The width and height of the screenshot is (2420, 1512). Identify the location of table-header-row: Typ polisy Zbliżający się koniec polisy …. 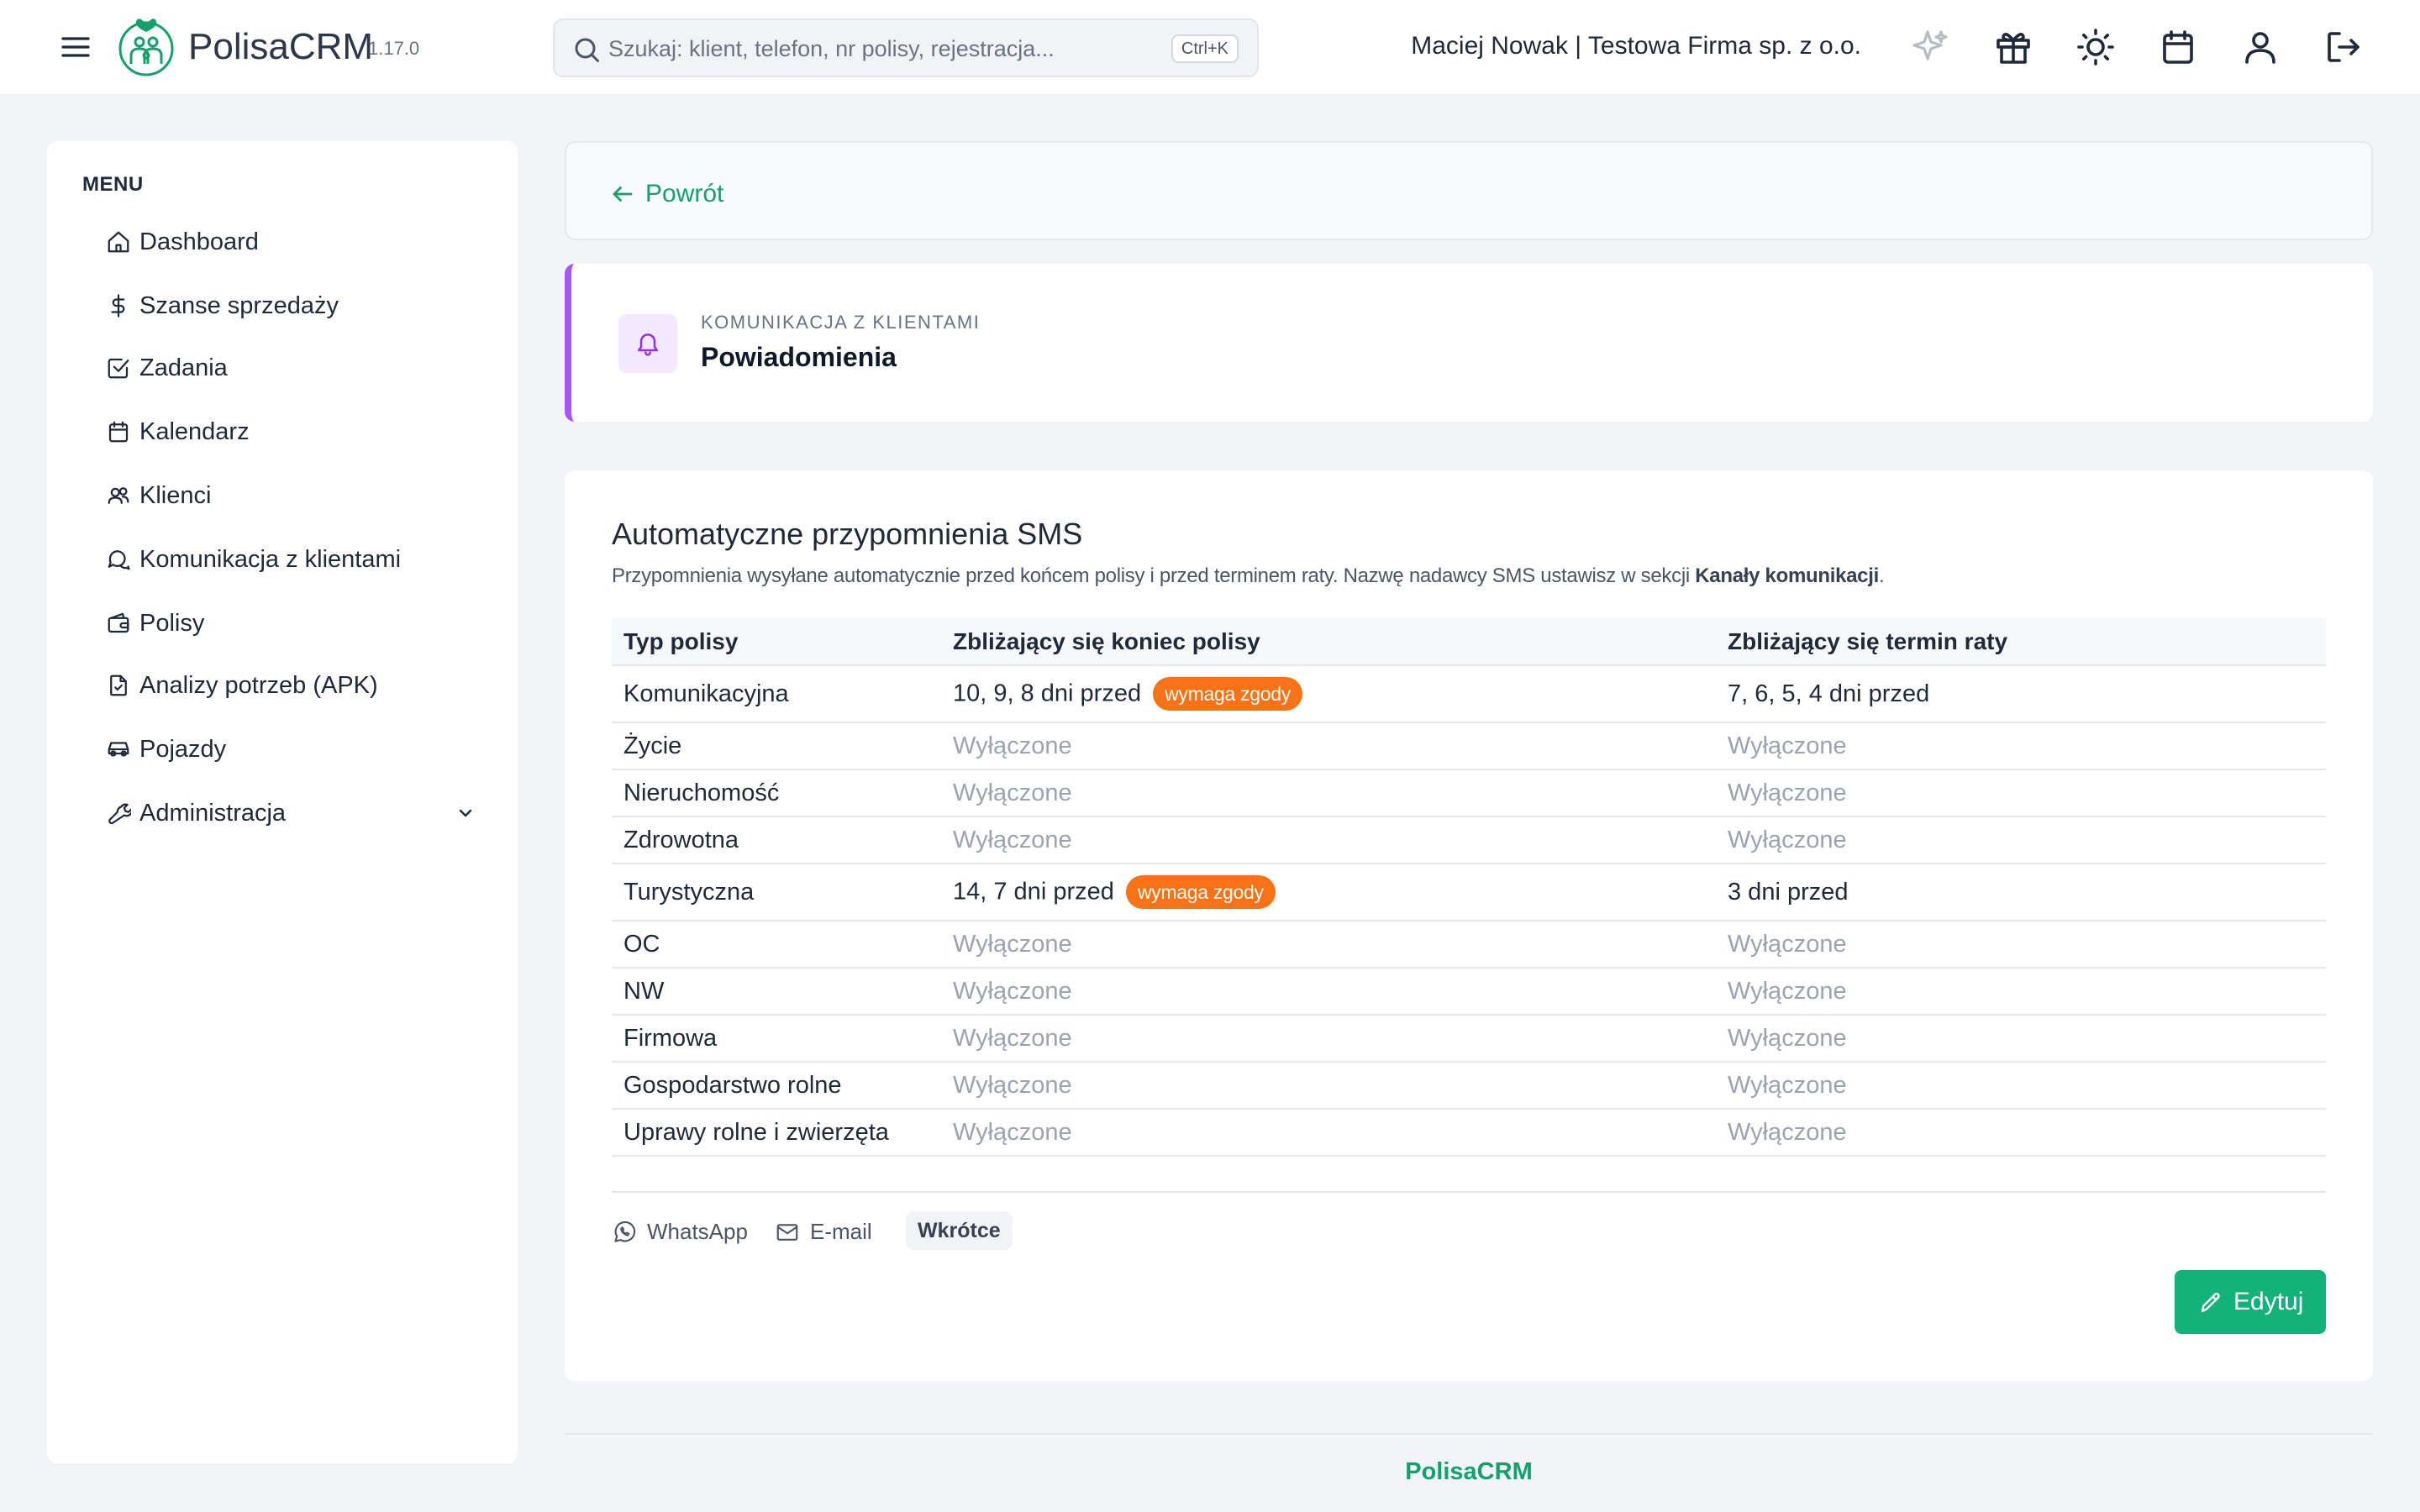
(1469, 642).